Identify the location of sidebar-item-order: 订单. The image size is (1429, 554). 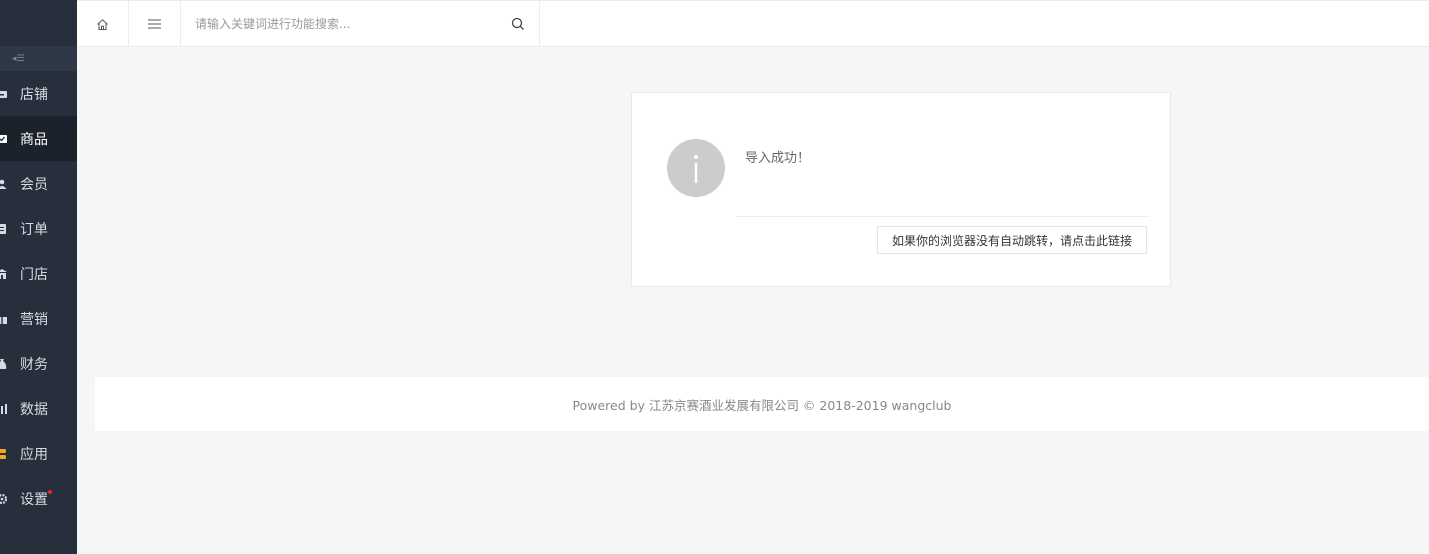
(38, 228).